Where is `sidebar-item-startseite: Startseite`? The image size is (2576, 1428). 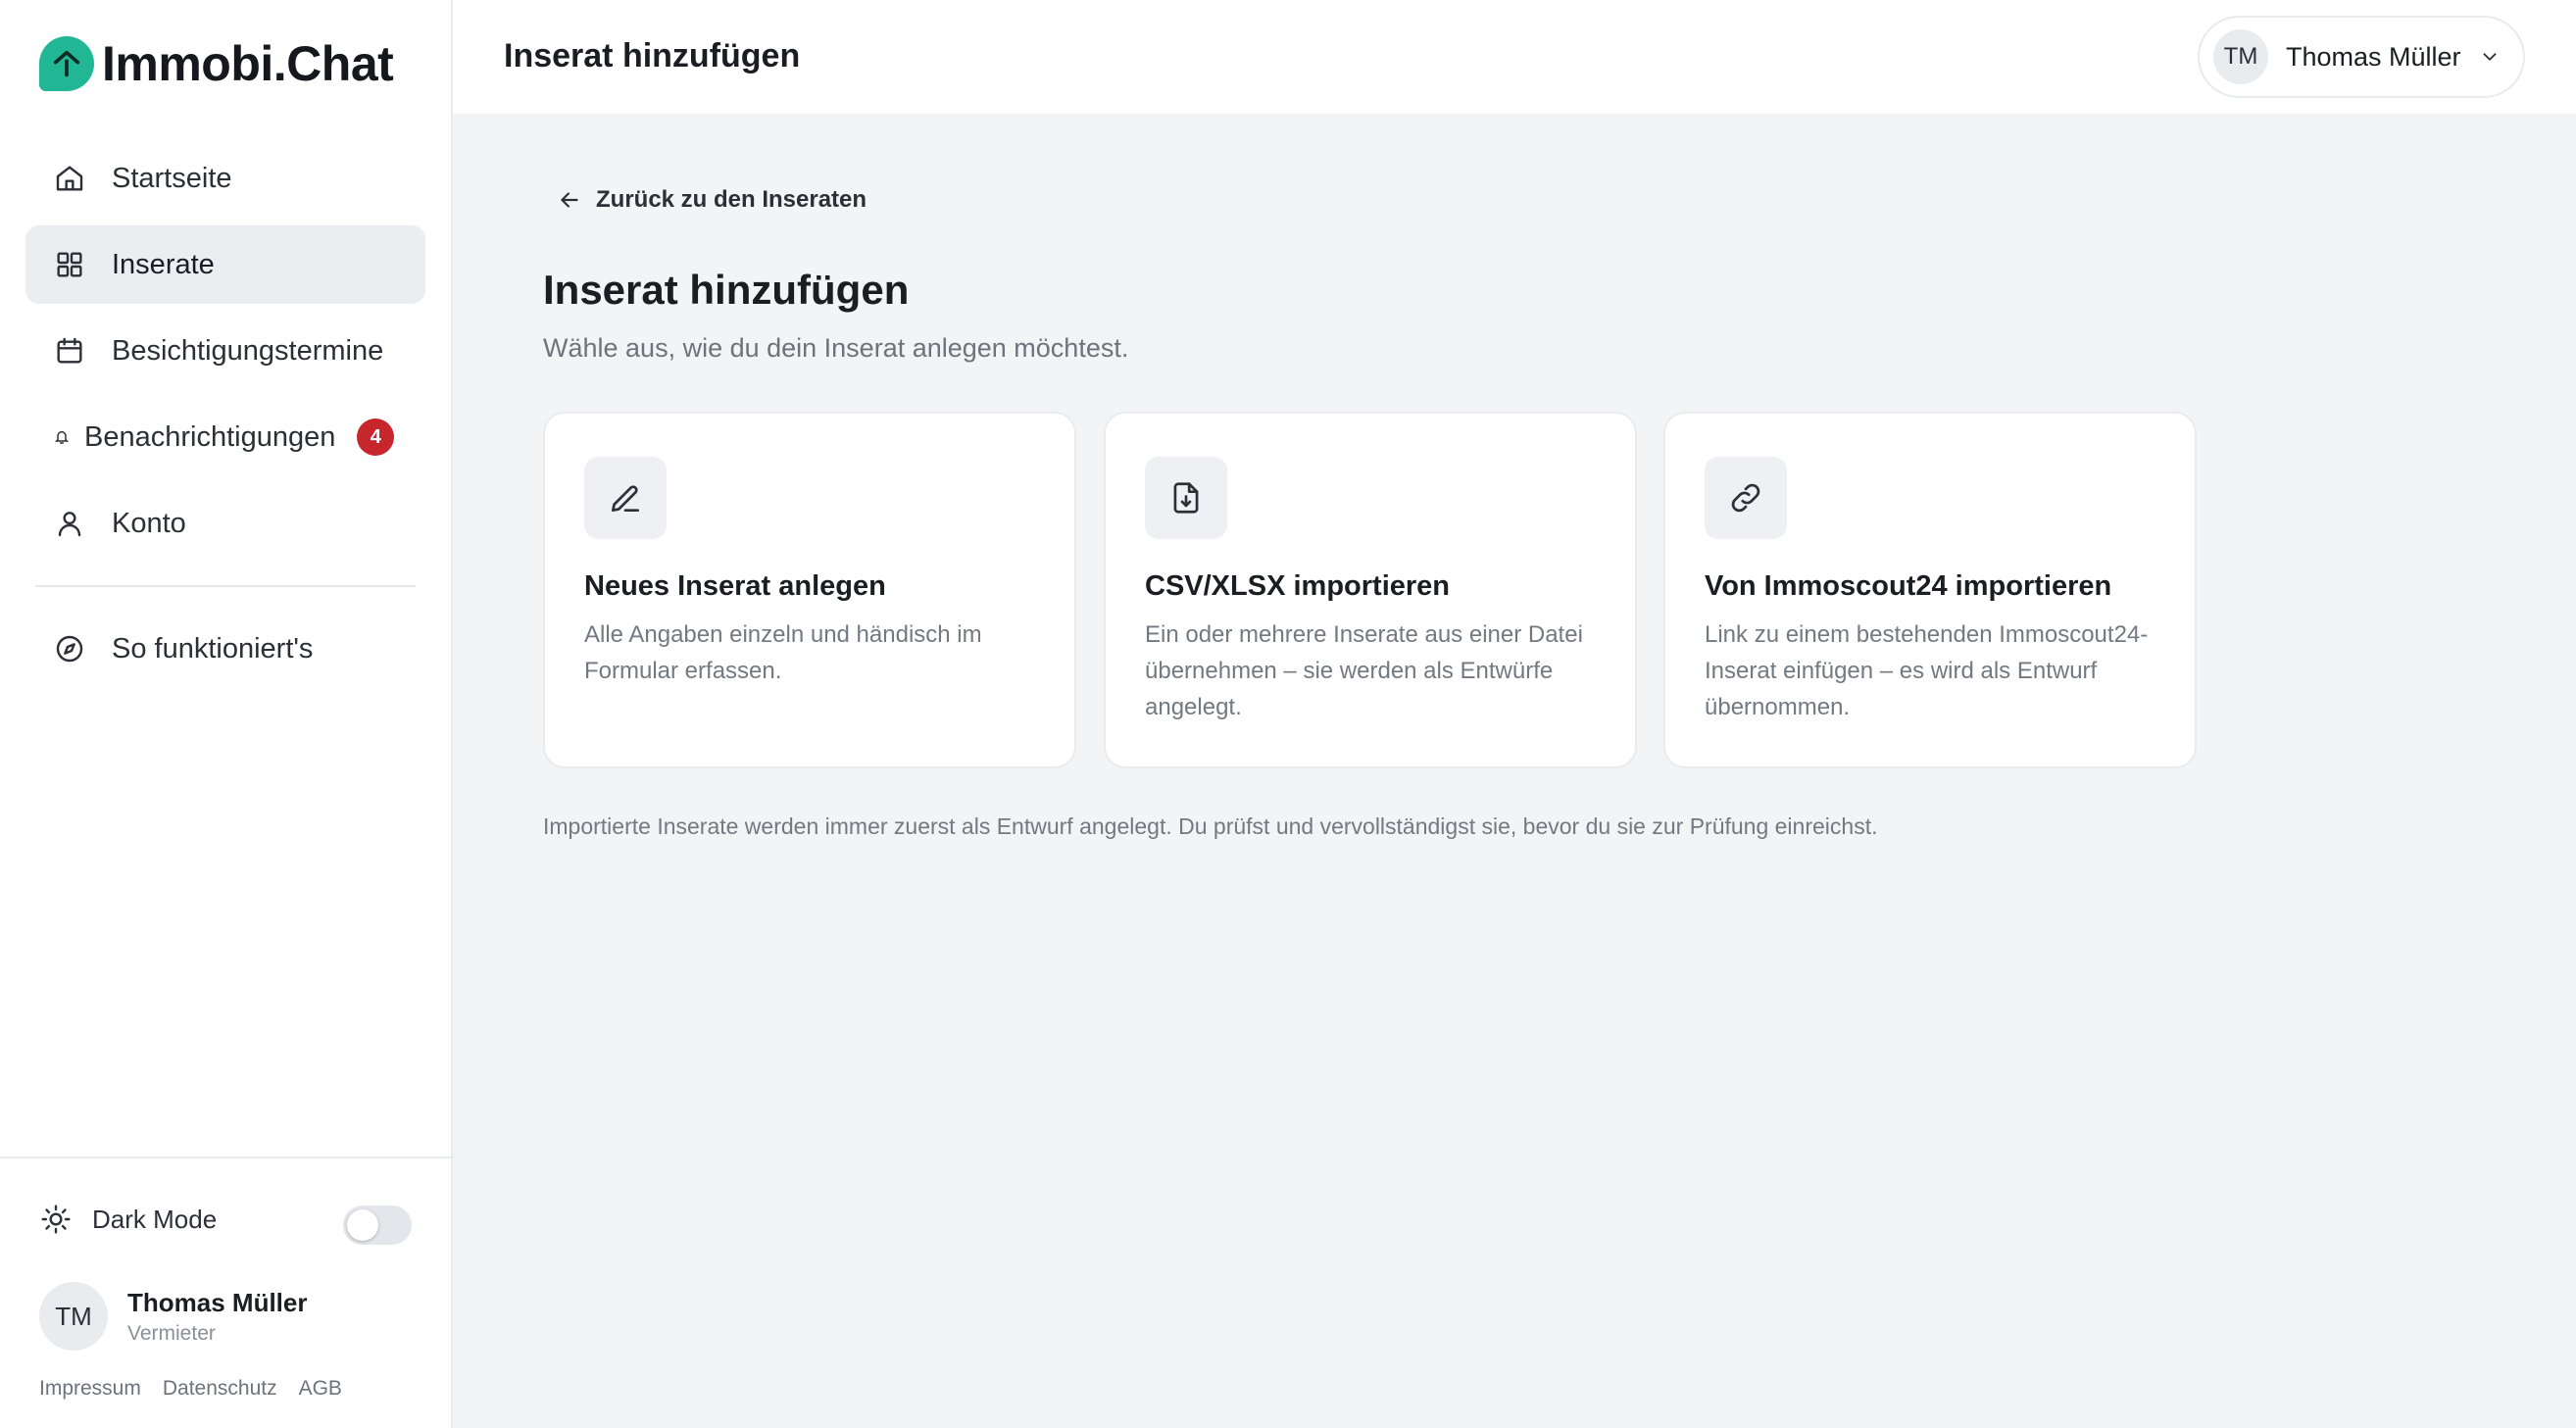
sidebar-item-startseite: Startseite is located at coordinates (225, 178).